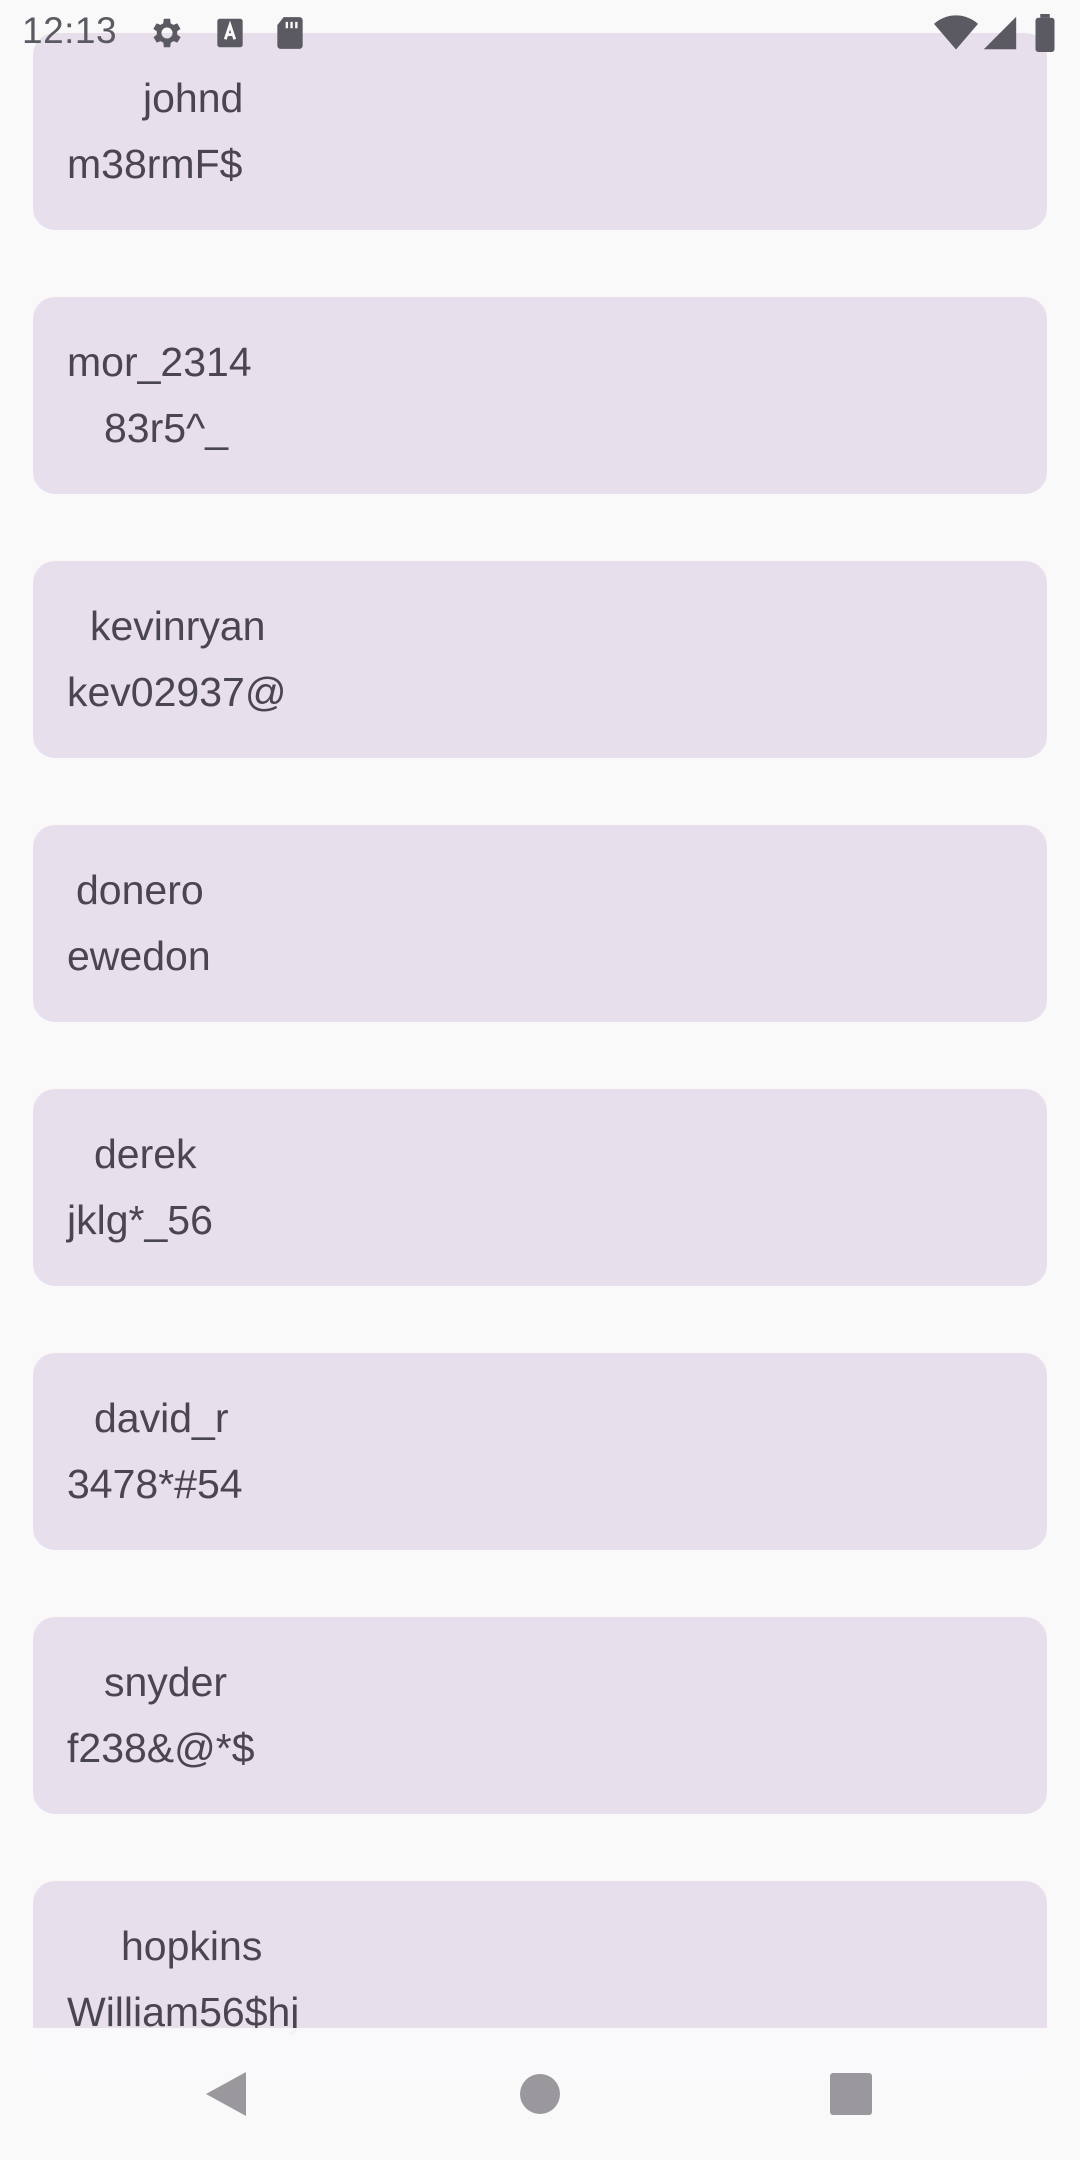 Image resolution: width=1080 pixels, height=2160 pixels. Describe the element at coordinates (161, 1418) in the screenshot. I see `username-label: david_r` at that location.